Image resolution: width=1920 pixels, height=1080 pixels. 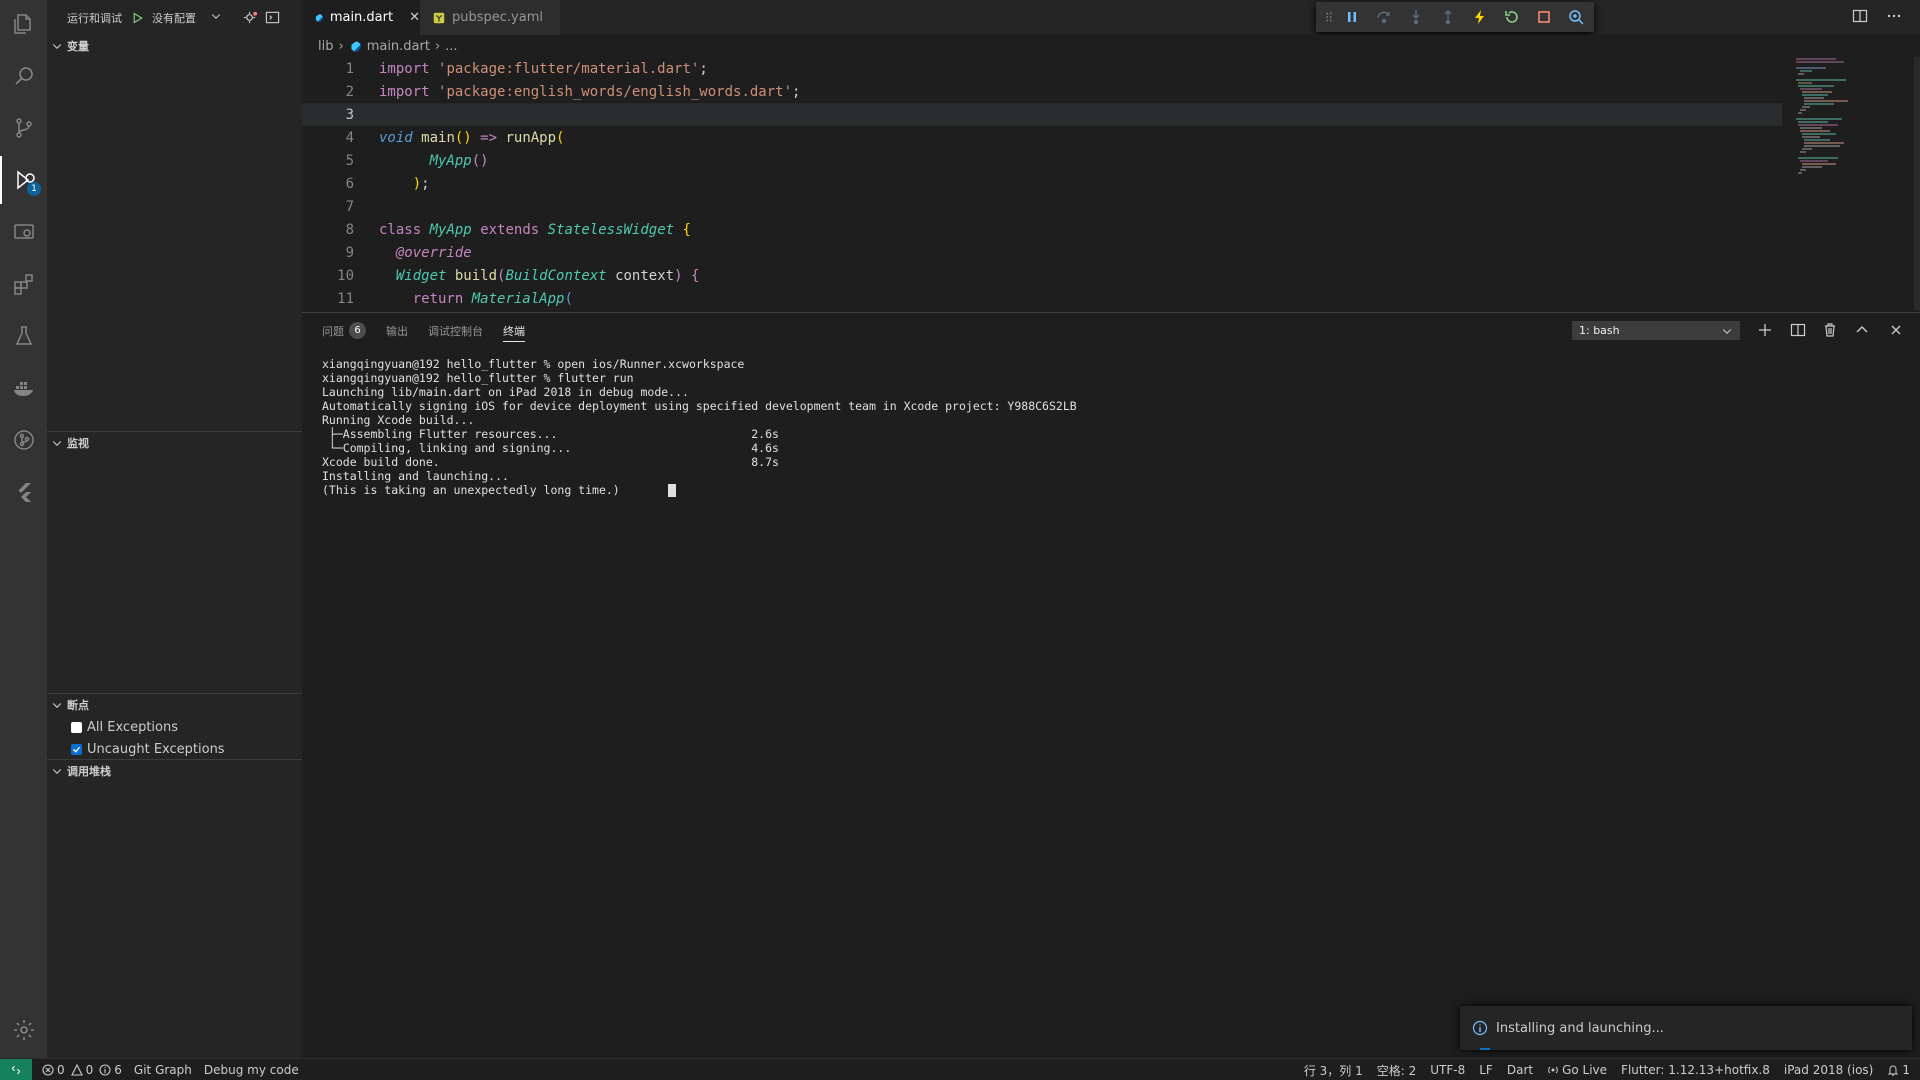 What do you see at coordinates (1447, 1070) in the screenshot?
I see `encoding-status: UTF-8` at bounding box center [1447, 1070].